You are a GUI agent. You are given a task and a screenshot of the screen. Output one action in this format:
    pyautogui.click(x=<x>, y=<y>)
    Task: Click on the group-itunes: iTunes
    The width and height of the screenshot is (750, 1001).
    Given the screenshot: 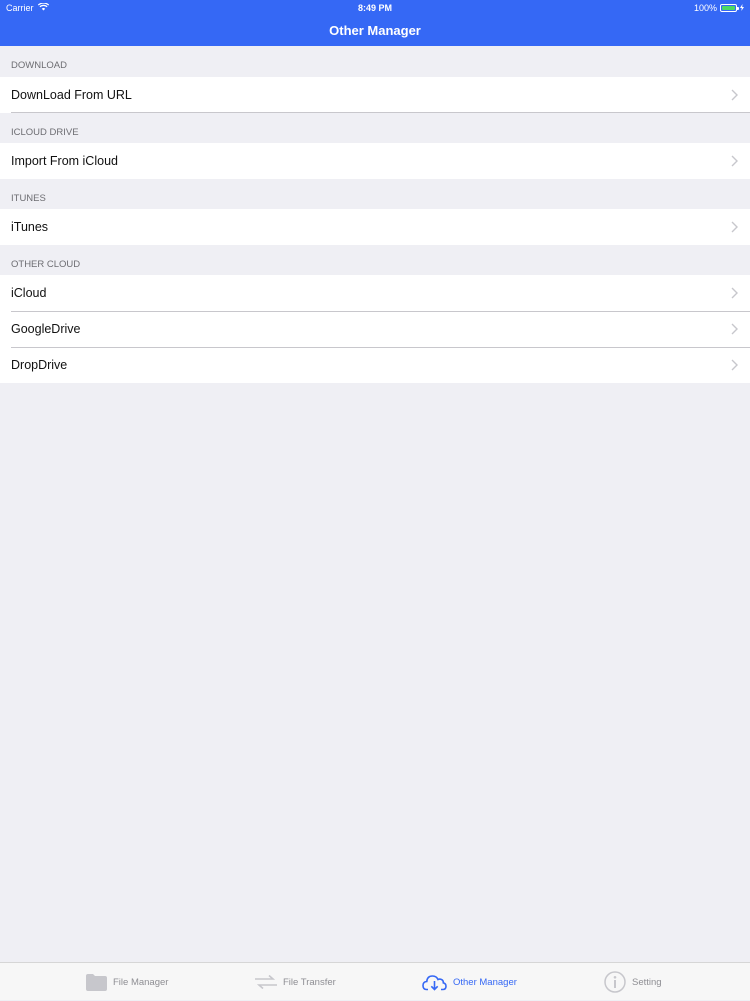 What is the action you would take?
    pyautogui.click(x=375, y=227)
    